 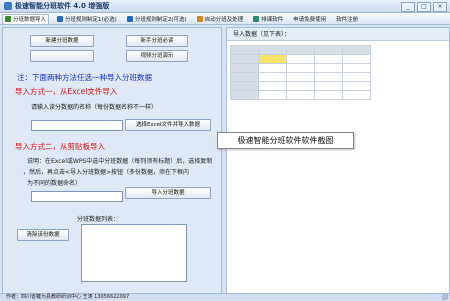 What do you see at coordinates (157, 41) in the screenshot?
I see `novice-guide-button: 新手分班必读` at bounding box center [157, 41].